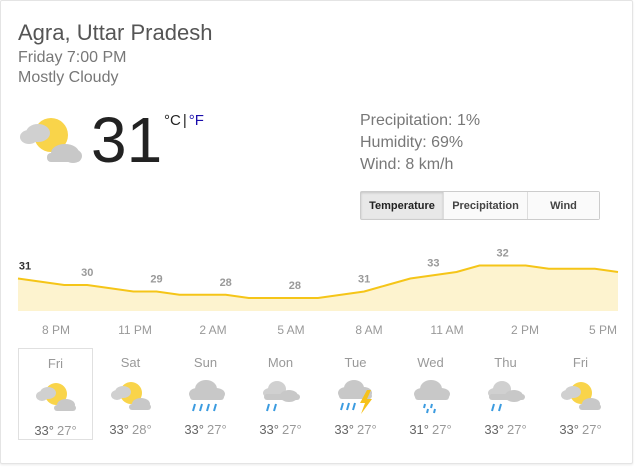  What do you see at coordinates (430, 362) in the screenshot?
I see `day-name: Wed` at bounding box center [430, 362].